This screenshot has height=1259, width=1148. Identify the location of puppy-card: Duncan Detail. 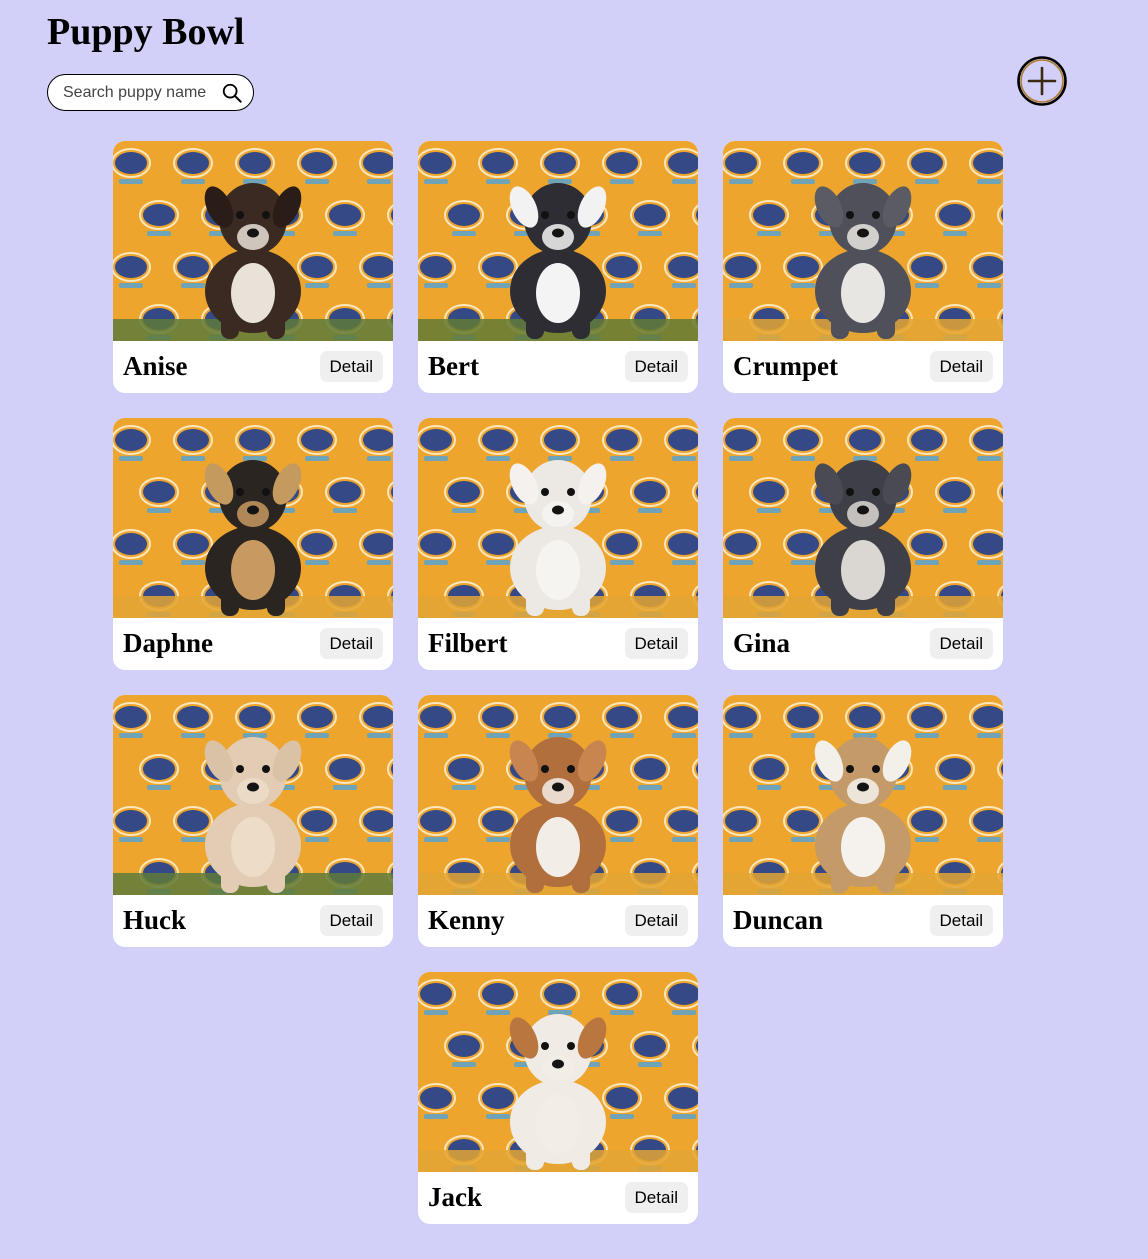
(863, 821).